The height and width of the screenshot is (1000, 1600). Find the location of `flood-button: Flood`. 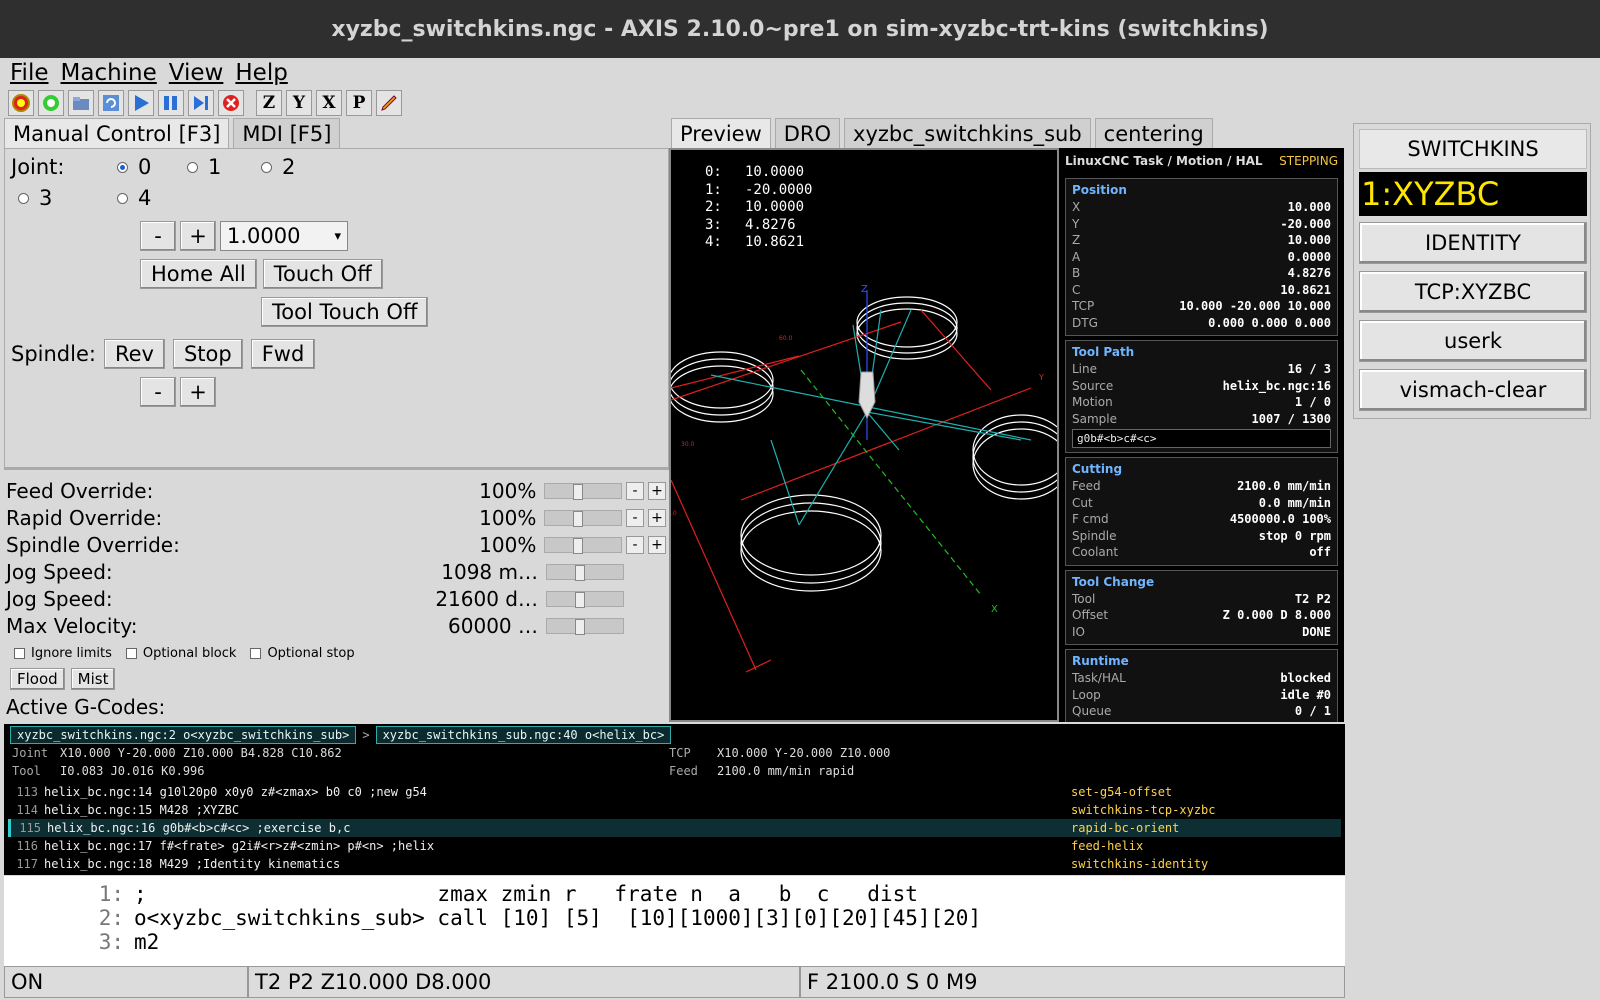

flood-button: Flood is located at coordinates (37, 679).